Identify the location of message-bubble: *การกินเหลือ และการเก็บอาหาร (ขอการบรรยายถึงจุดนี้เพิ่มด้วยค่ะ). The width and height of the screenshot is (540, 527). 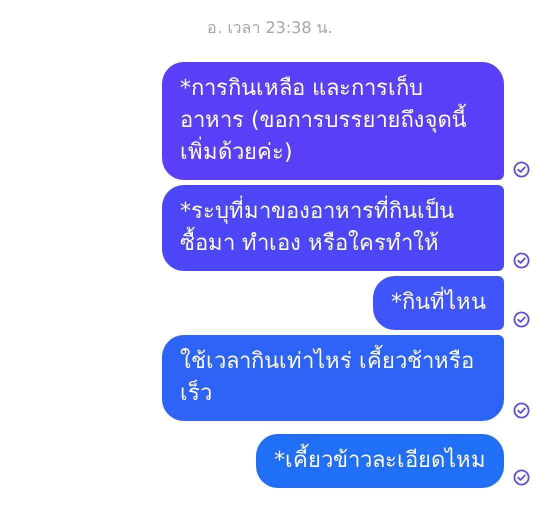
(333, 121).